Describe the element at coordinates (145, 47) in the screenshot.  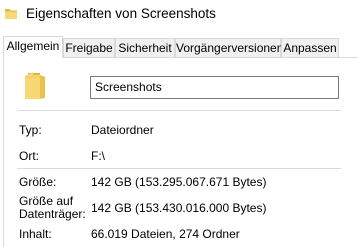
I see `tab-sicherheit: Sicherheit` at that location.